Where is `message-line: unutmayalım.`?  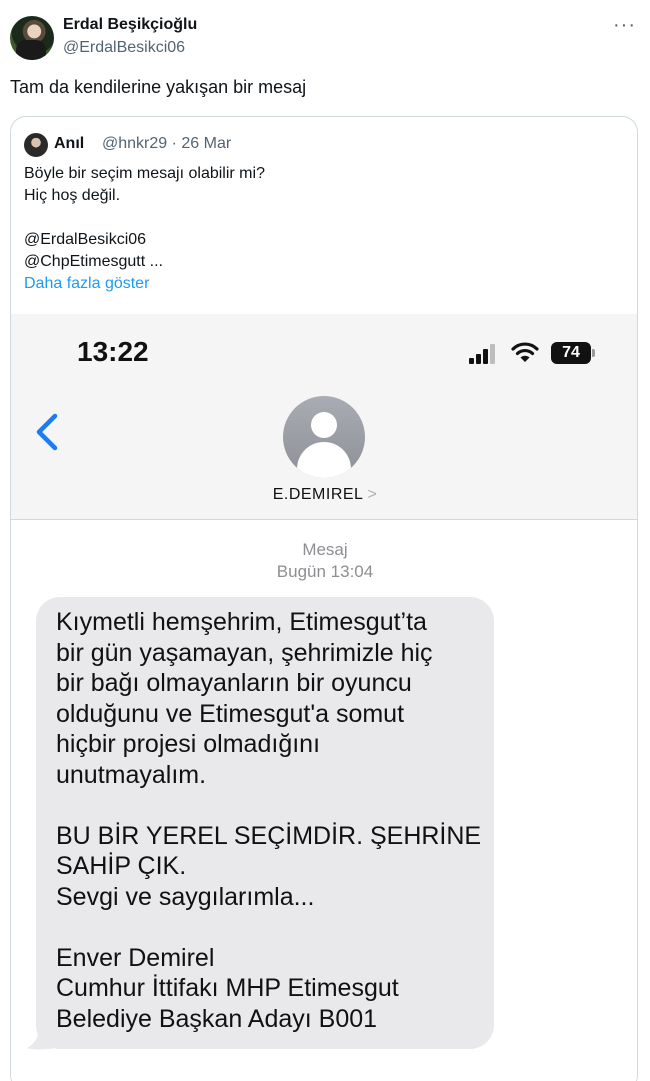 message-line: unutmayalım. is located at coordinates (131, 774).